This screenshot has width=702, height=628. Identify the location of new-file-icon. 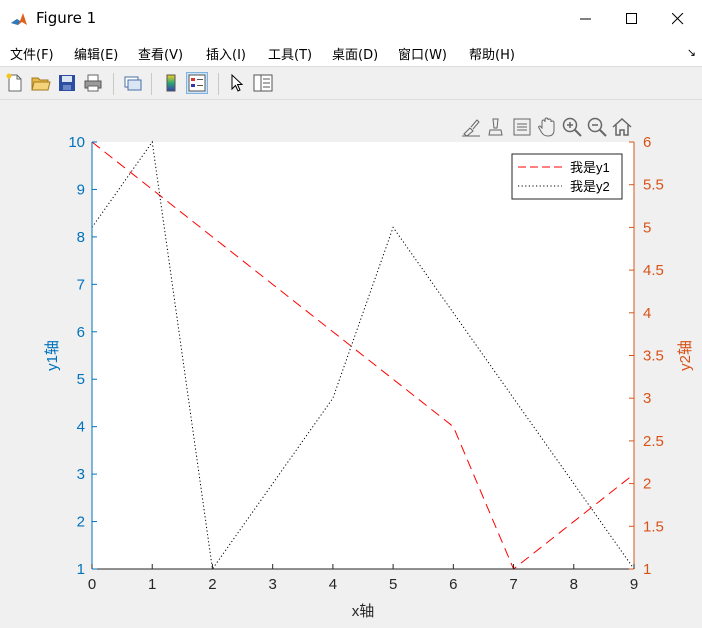
(14, 82).